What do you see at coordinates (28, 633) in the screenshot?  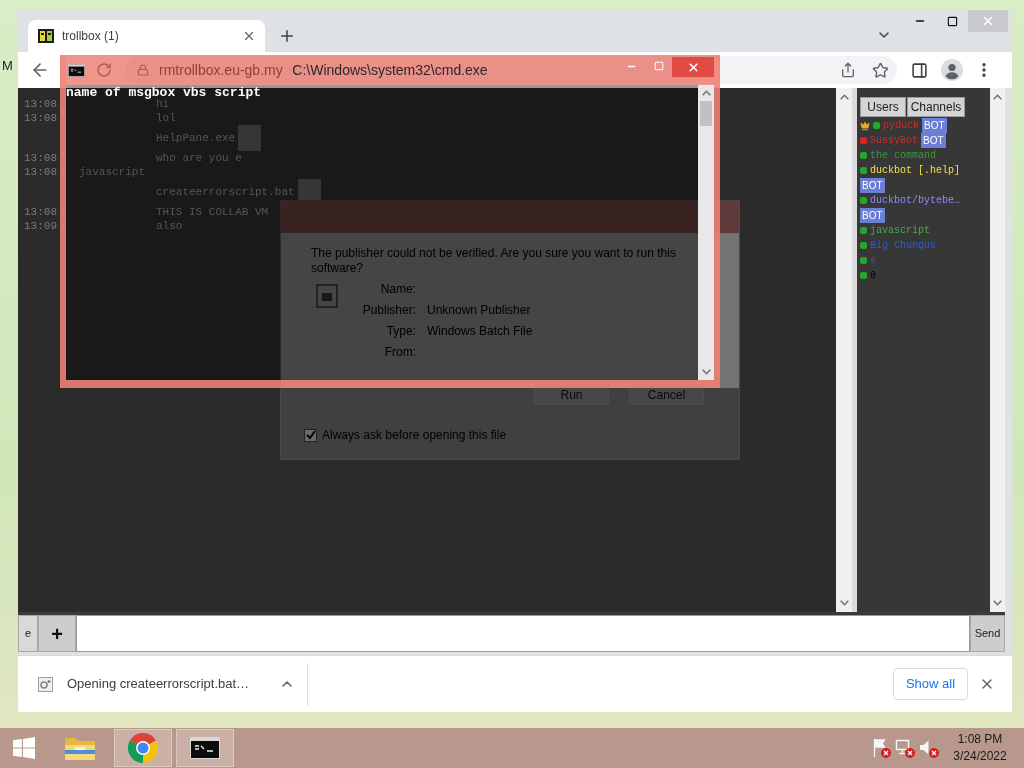 I see `menu-button: e` at bounding box center [28, 633].